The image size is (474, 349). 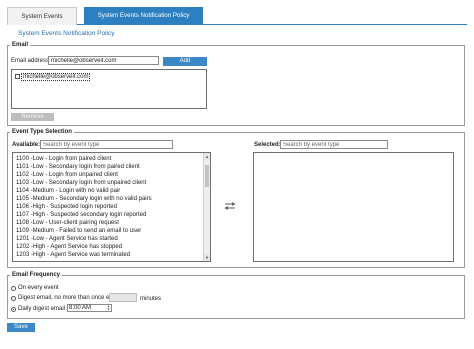 I want to click on email-address-input, so click(x=103, y=60).